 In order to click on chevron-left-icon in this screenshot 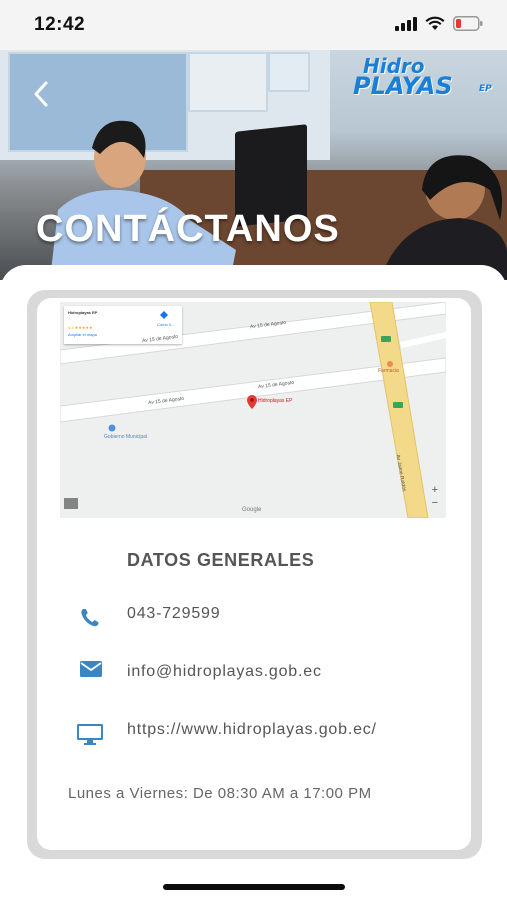, I will do `click(42, 94)`.